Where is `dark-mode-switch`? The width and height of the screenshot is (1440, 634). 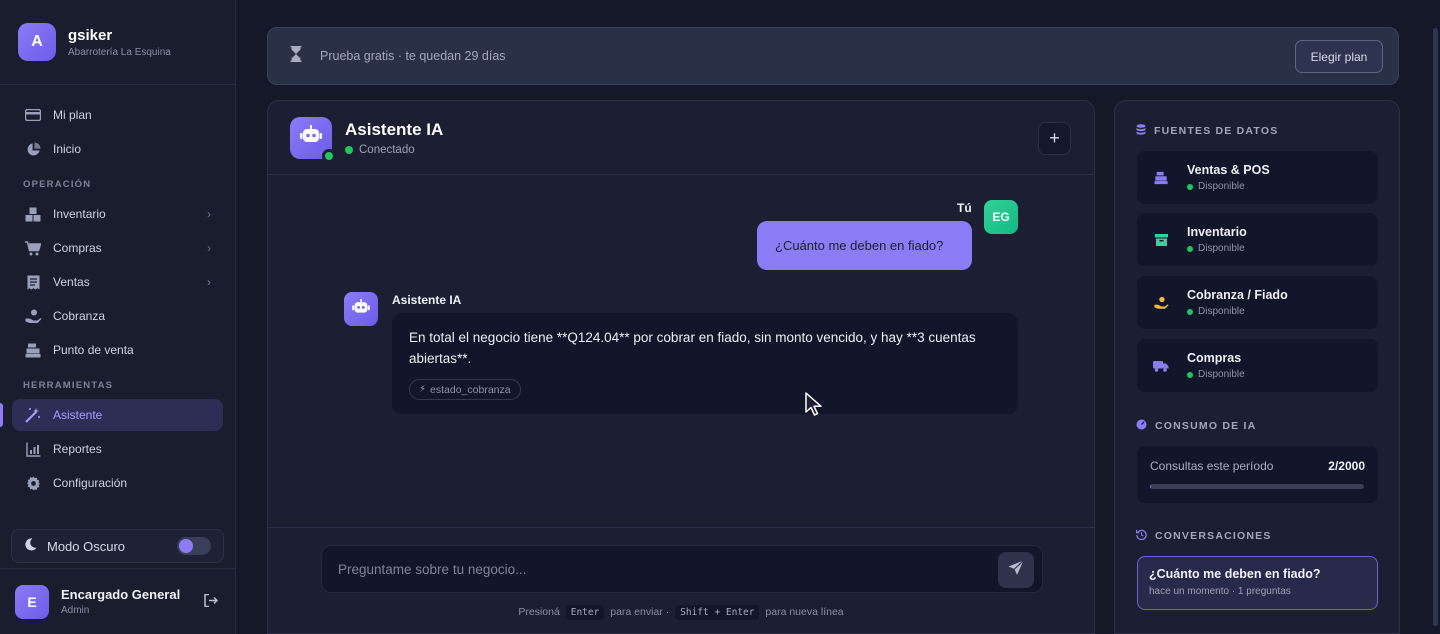 dark-mode-switch is located at coordinates (194, 546).